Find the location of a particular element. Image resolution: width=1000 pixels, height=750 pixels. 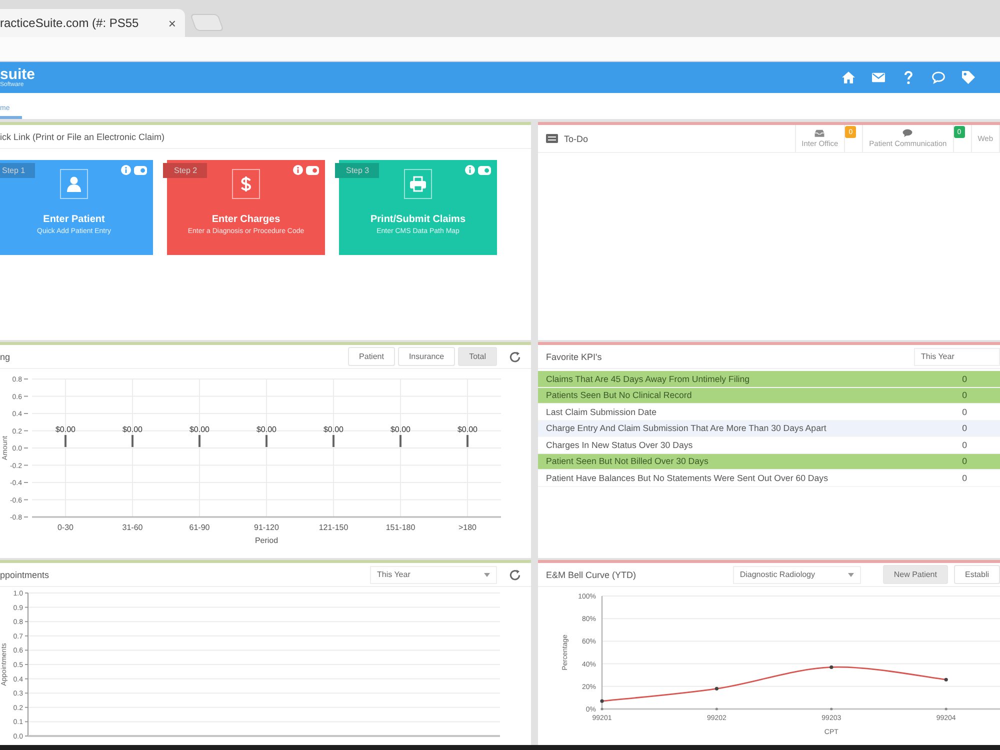

mail-icon is located at coordinates (878, 77).